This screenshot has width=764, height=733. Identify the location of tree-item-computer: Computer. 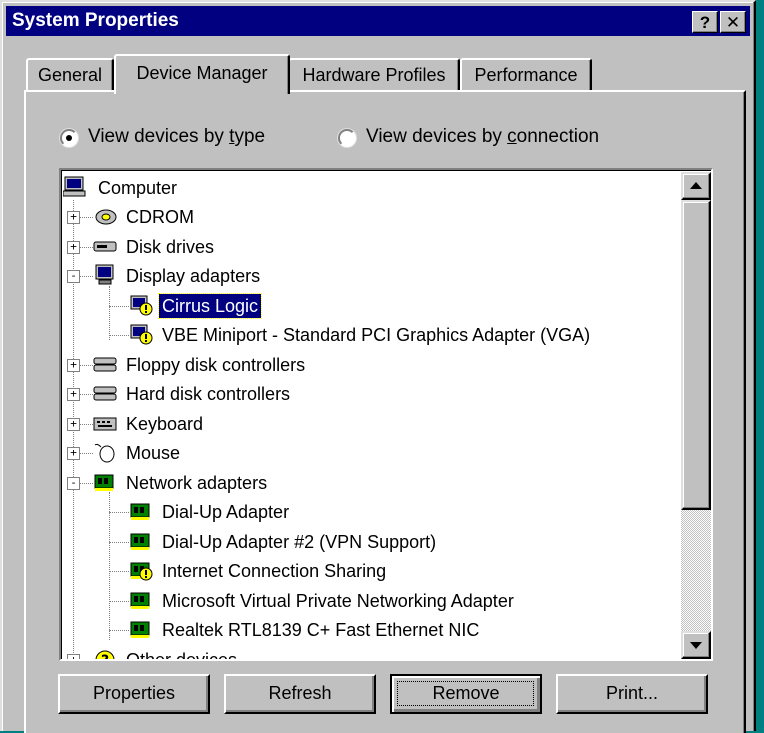
(363, 188).